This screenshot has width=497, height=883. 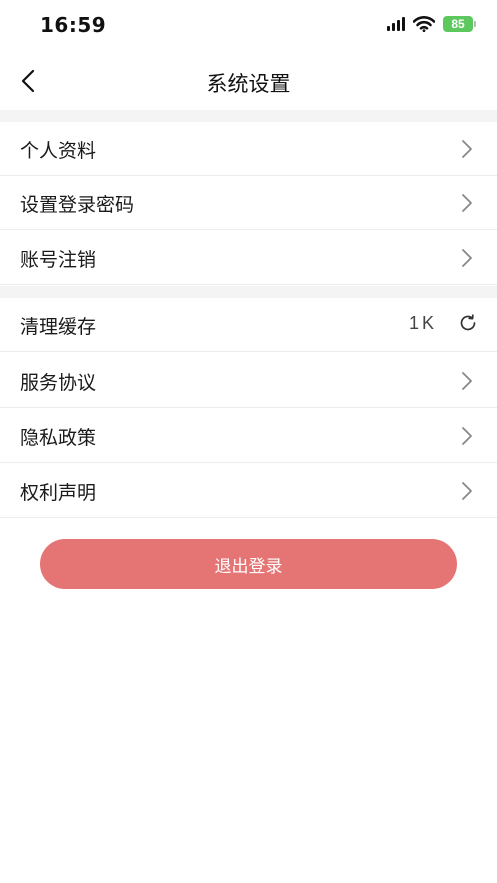 What do you see at coordinates (58, 151) in the screenshot?
I see `row-label: 个人资料` at bounding box center [58, 151].